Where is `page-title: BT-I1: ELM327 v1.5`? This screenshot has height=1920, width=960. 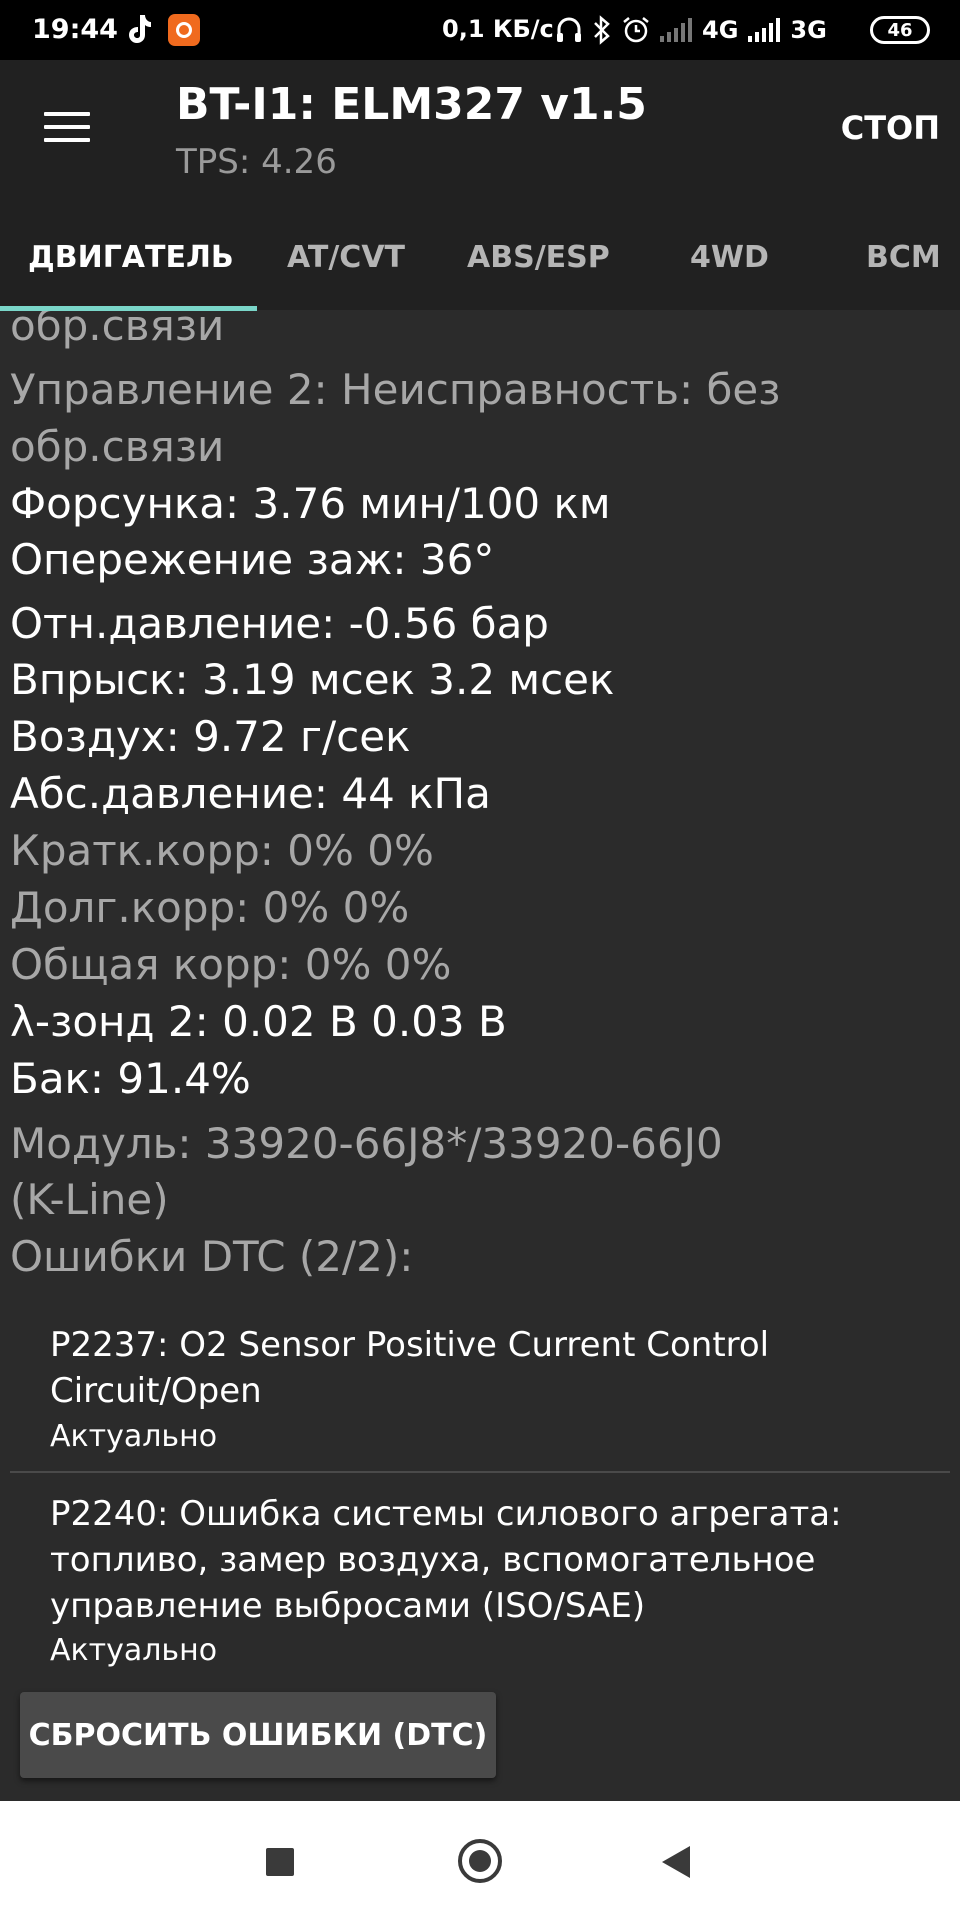
page-title: BT-I1: ELM327 v1.5 is located at coordinates (411, 104).